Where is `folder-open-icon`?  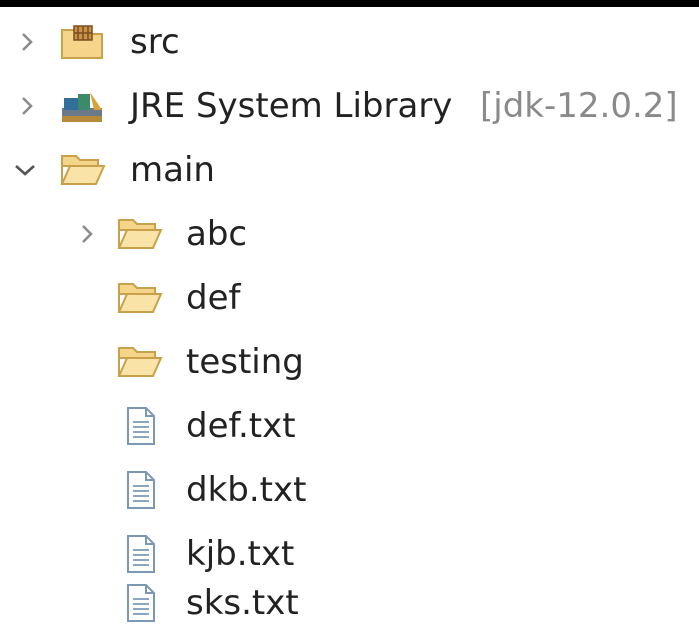
folder-open-icon is located at coordinates (83, 170).